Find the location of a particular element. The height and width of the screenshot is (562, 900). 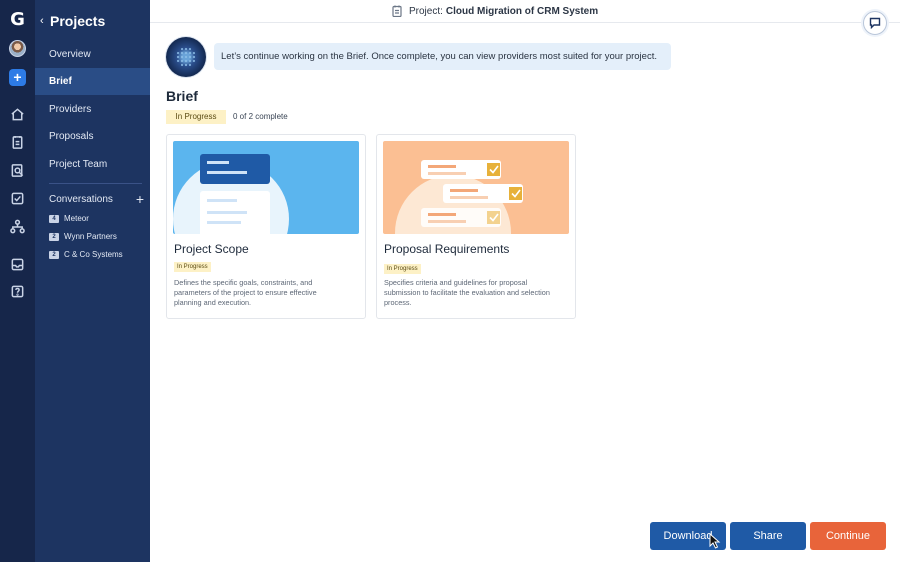

proposal-requirements-illustration is located at coordinates (476, 187).